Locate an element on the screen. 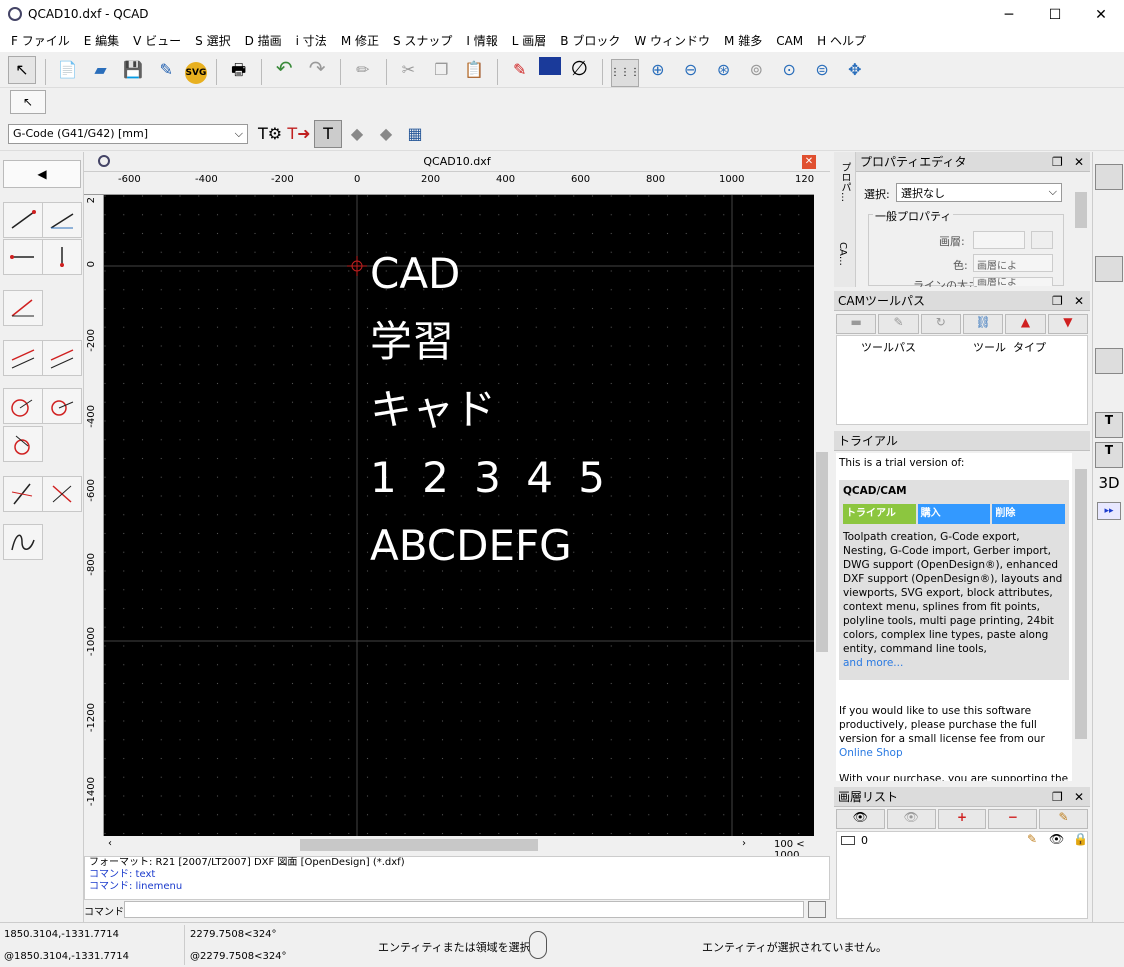 Image resolution: width=1124 pixels, height=967 pixels. menu-layer: L 画層 is located at coordinates (529, 41).